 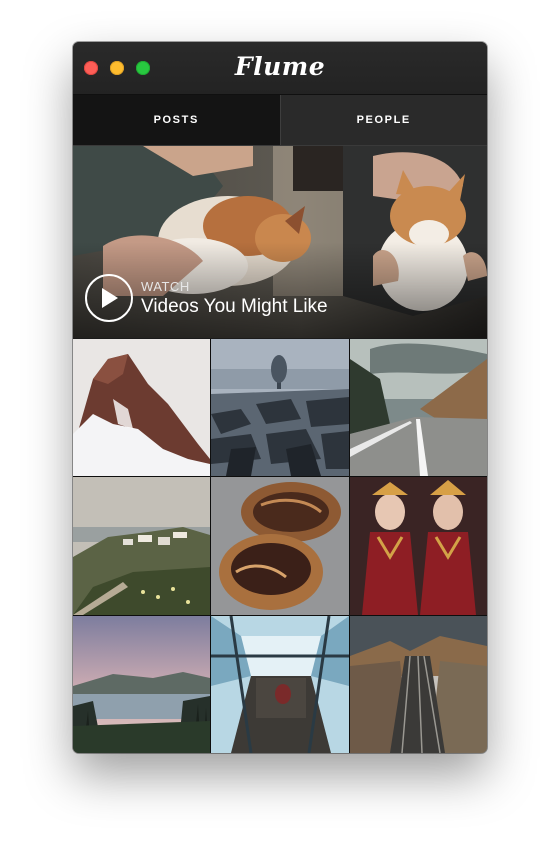 What do you see at coordinates (383, 120) in the screenshot?
I see `tab-people: PEOPLE` at bounding box center [383, 120].